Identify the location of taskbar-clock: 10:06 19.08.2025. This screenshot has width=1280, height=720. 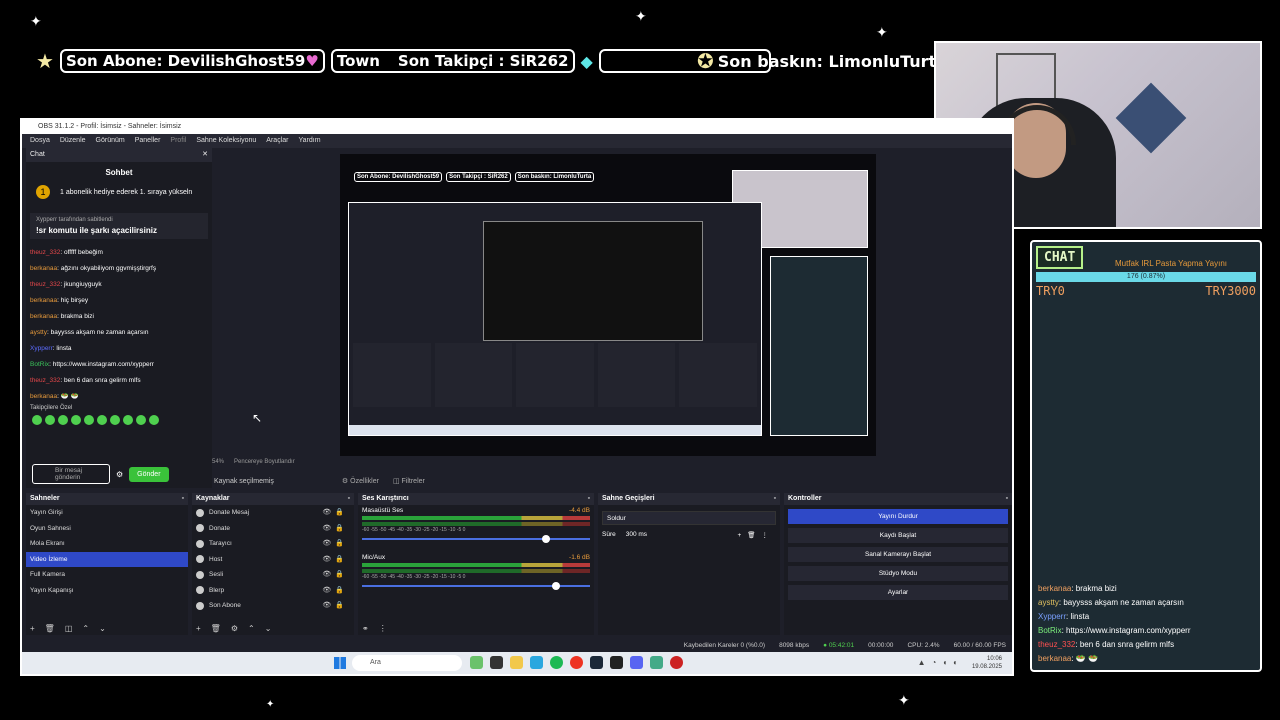
(987, 663).